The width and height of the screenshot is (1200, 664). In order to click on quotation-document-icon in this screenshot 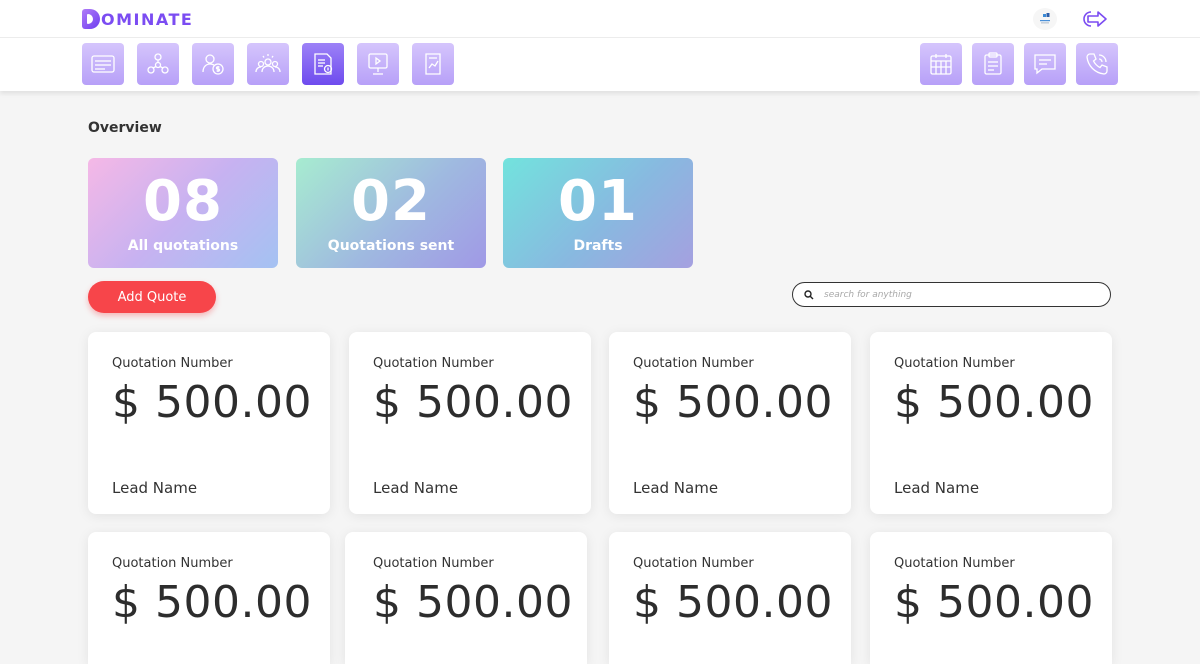, I will do `click(323, 64)`.